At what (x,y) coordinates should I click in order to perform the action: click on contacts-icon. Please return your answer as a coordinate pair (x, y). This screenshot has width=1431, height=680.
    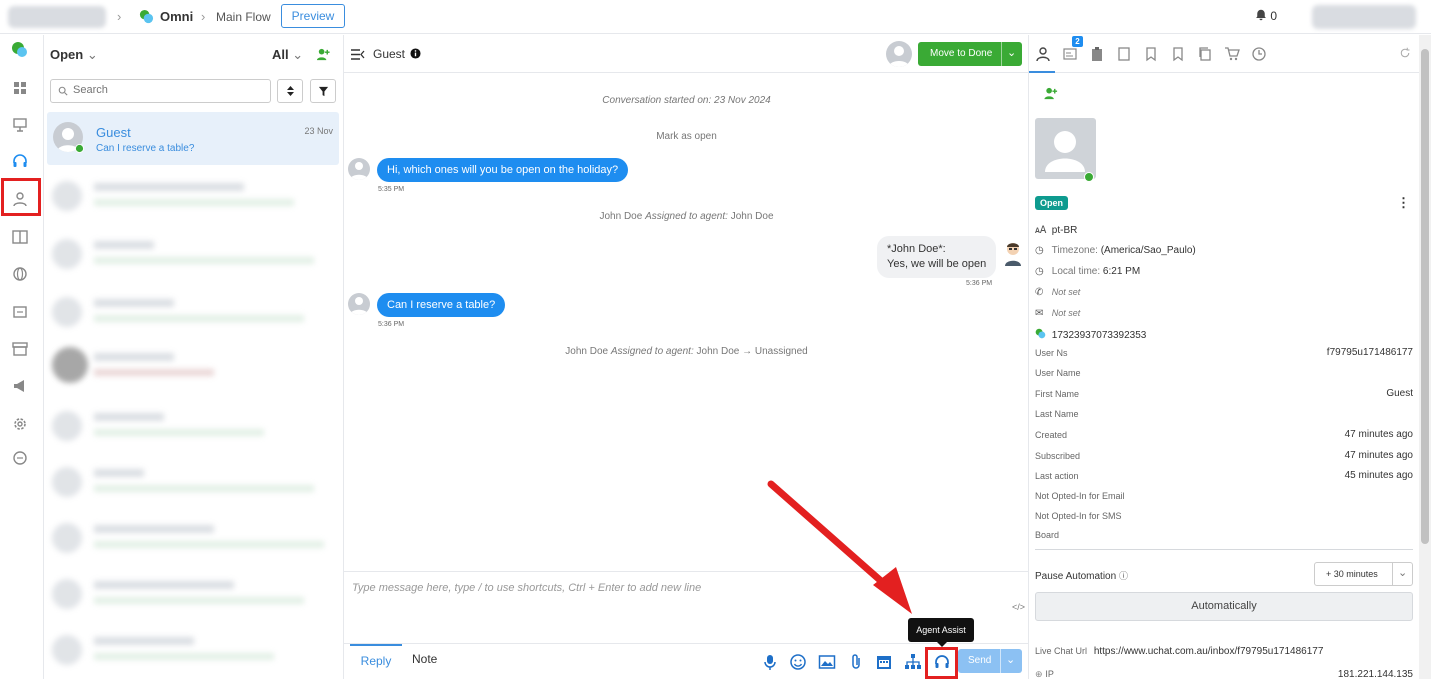
    Looking at the image, I should click on (20, 199).